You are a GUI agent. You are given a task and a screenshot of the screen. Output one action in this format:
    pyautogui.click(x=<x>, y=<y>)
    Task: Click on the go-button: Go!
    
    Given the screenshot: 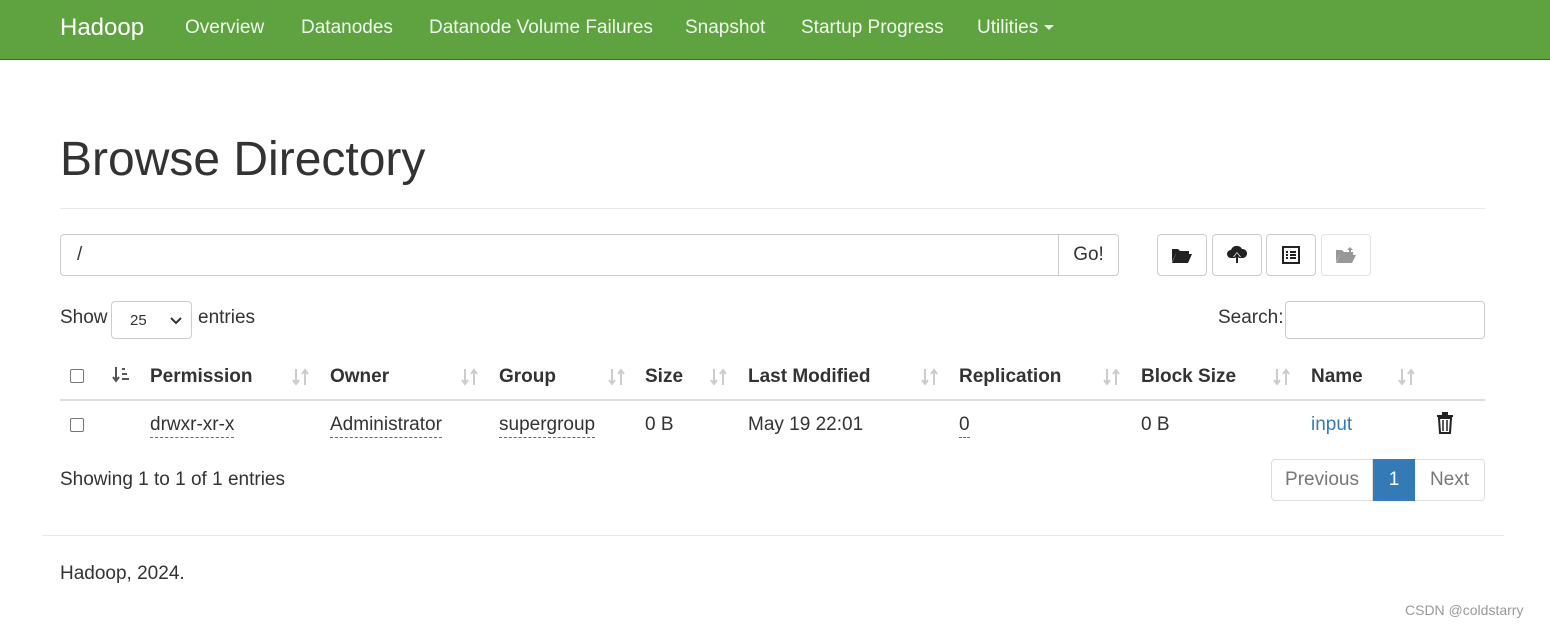 What is the action you would take?
    pyautogui.click(x=1088, y=255)
    